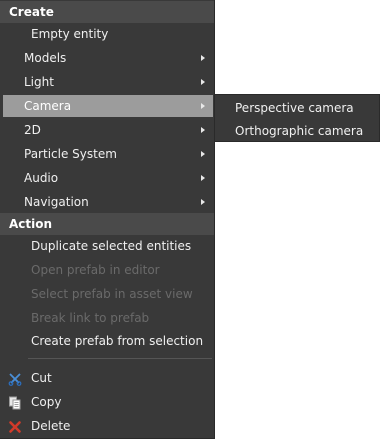 The height and width of the screenshot is (441, 381). What do you see at coordinates (48, 106) in the screenshot?
I see `menu-item-label: Camera` at bounding box center [48, 106].